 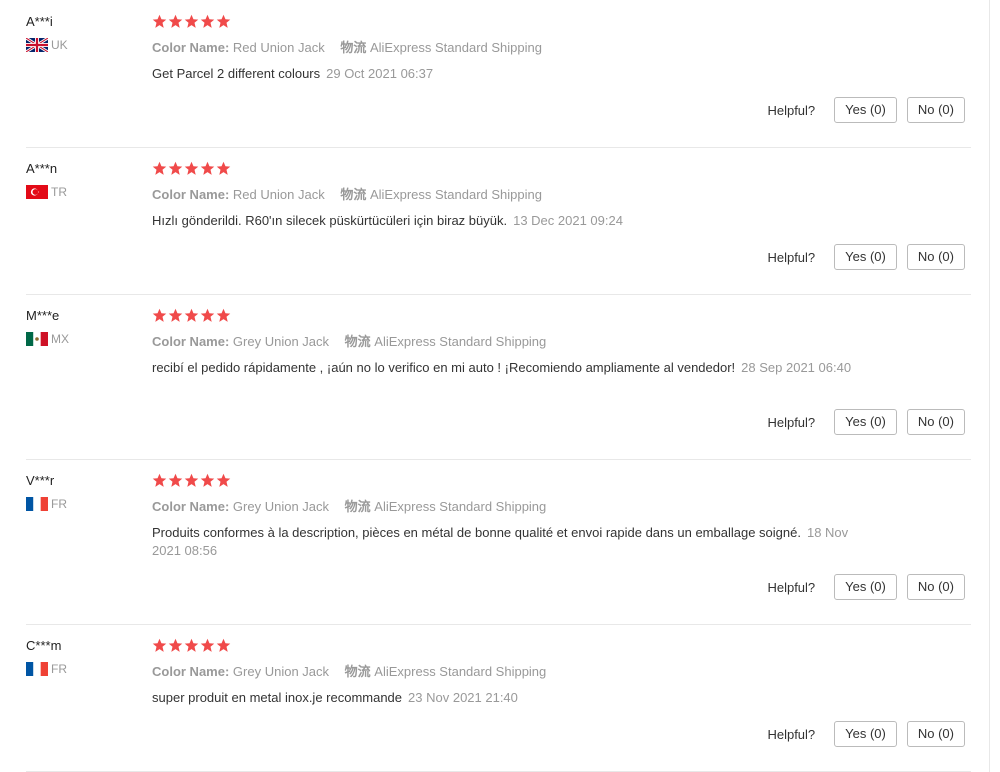 I want to click on uk-flag-icon, so click(x=37, y=45).